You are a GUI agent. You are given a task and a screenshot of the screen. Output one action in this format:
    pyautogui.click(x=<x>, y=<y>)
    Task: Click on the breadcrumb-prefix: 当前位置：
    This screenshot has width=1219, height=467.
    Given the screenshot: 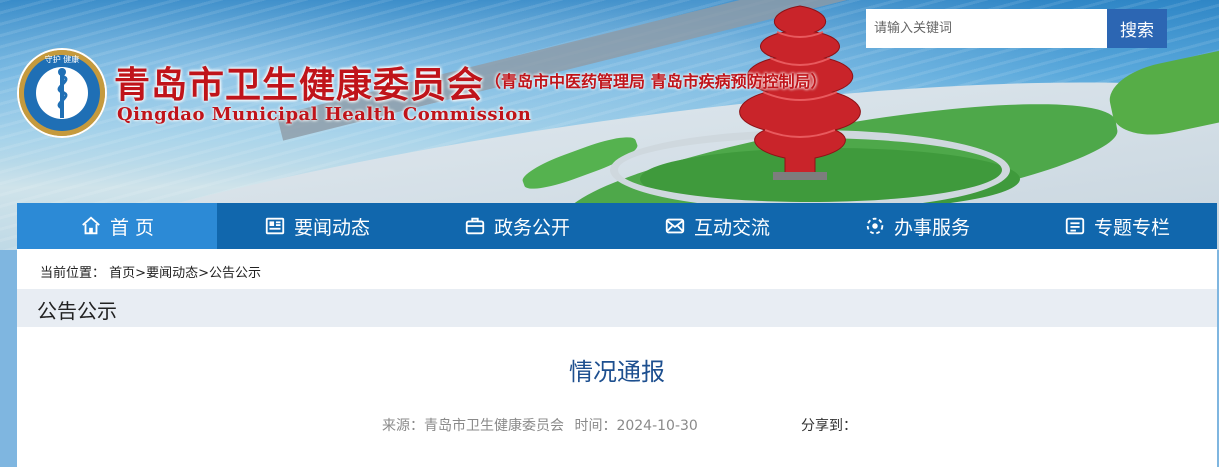 What is the action you would take?
    pyautogui.click(x=73, y=273)
    